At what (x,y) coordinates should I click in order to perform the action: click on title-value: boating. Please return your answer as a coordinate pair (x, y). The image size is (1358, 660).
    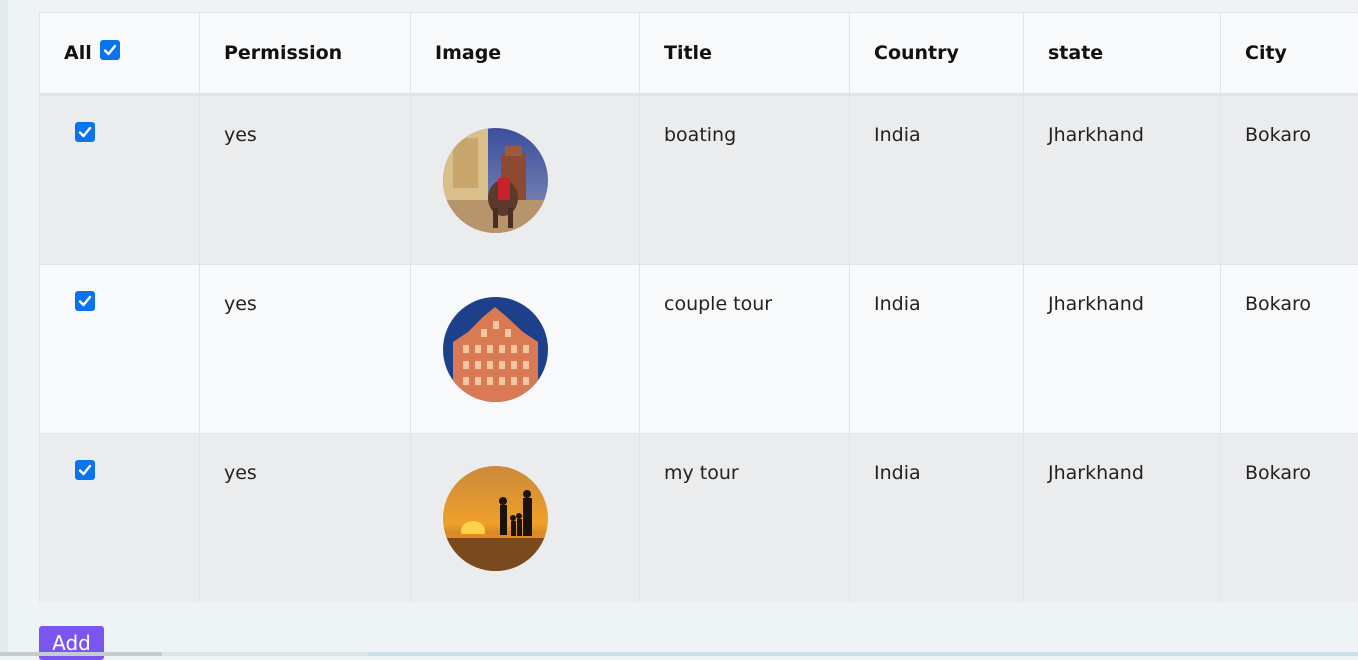
    Looking at the image, I should click on (744, 121).